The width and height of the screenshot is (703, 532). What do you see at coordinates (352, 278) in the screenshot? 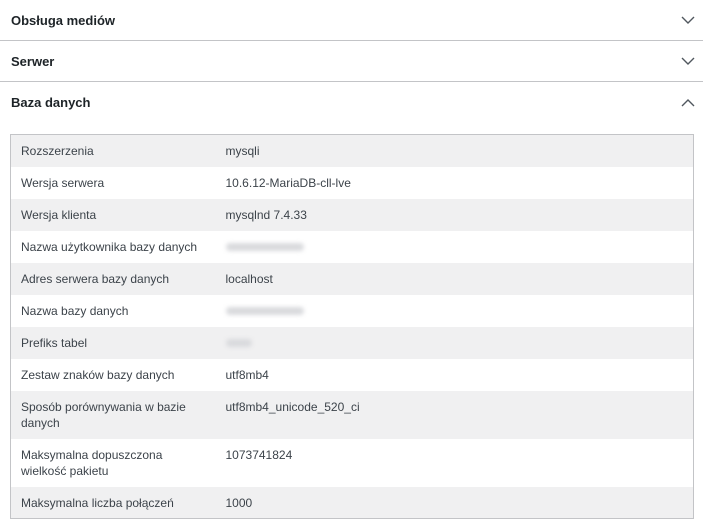
I see `table-row: Adres serwera bazy danych localhost` at bounding box center [352, 278].